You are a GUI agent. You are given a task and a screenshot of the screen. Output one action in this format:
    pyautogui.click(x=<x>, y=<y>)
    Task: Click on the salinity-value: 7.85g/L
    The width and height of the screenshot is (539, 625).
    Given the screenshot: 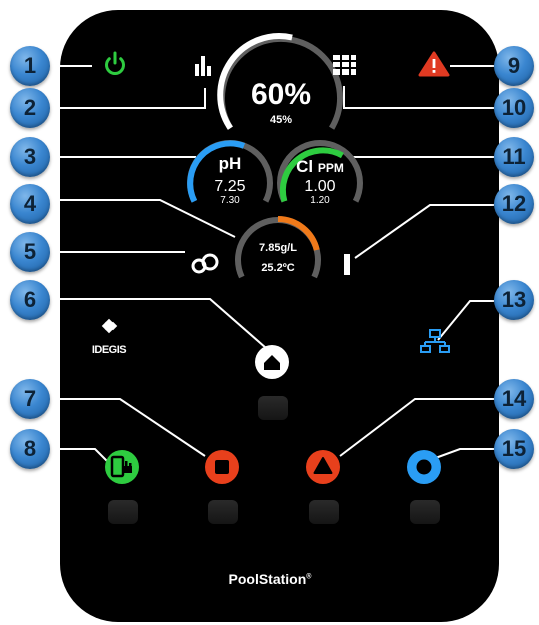 What is the action you would take?
    pyautogui.click(x=278, y=248)
    